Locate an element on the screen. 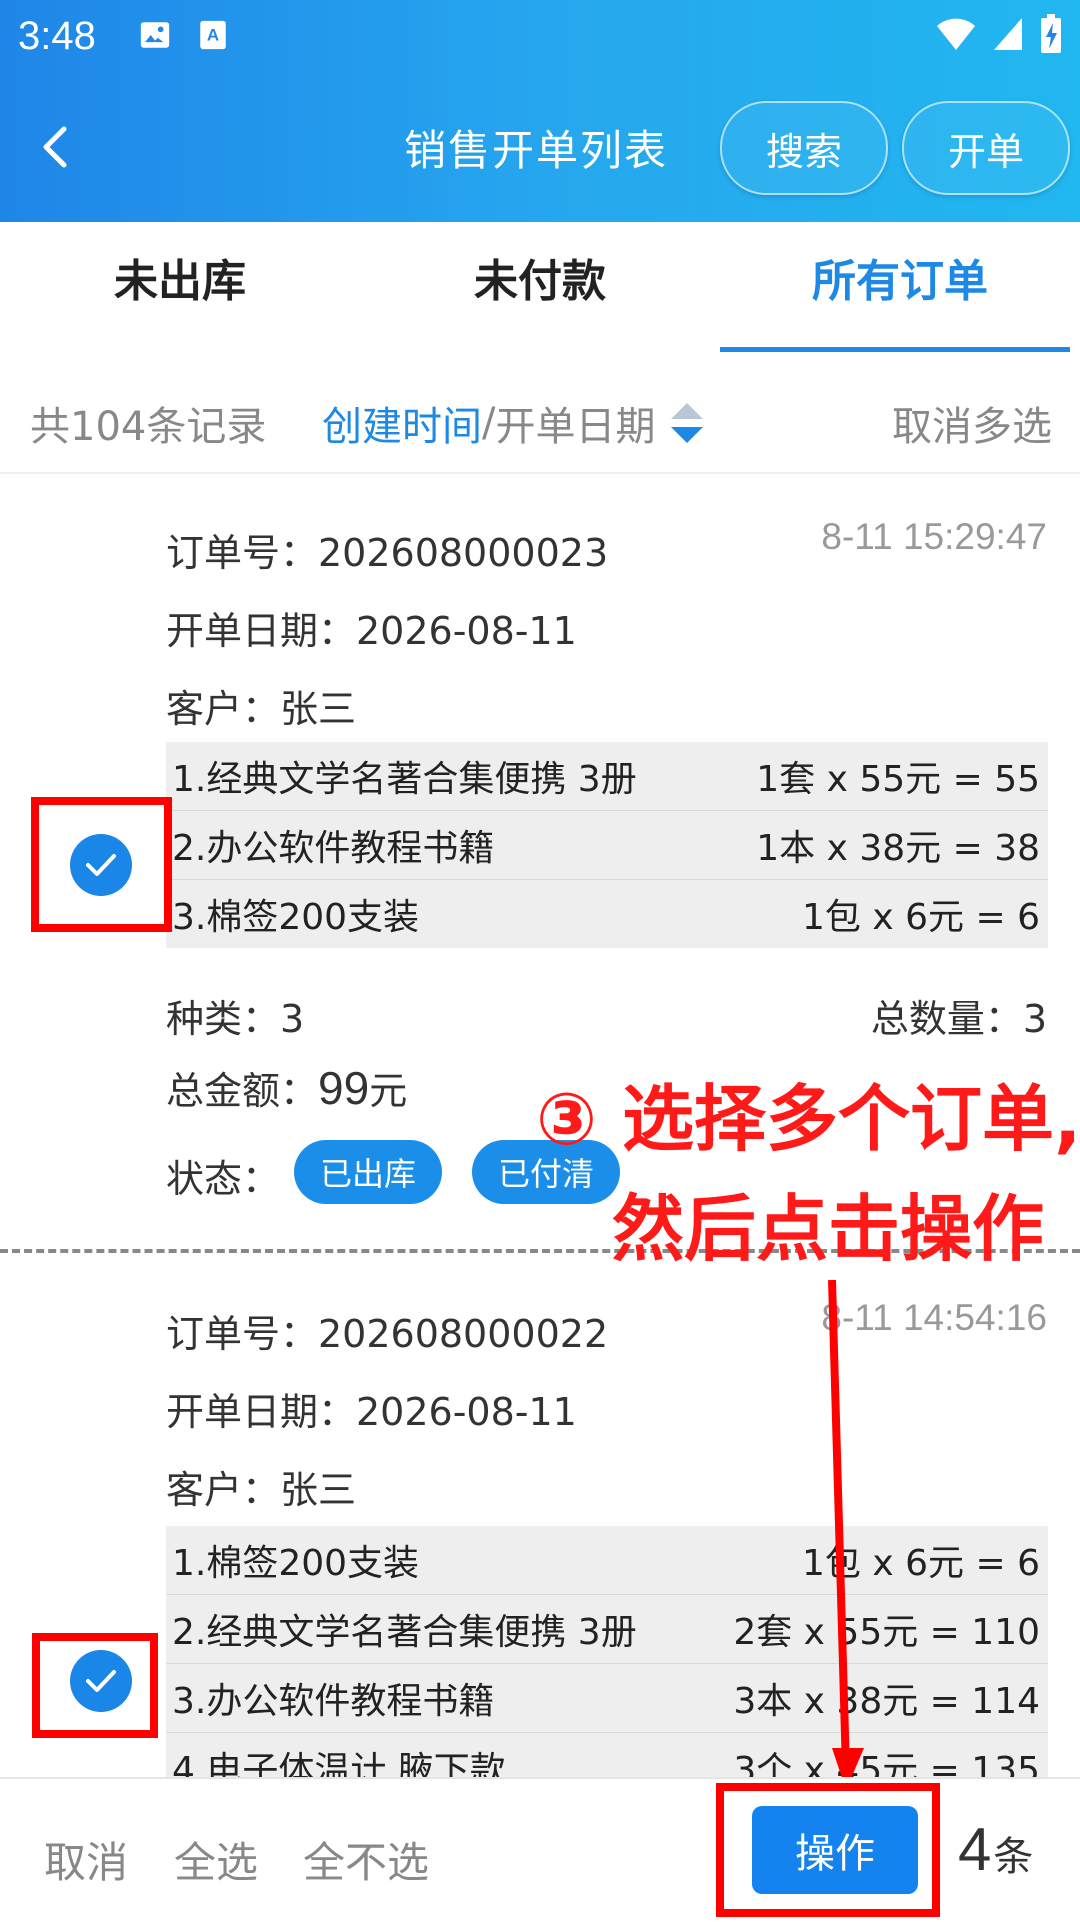  item-name: 2.办公软件教程书籍 is located at coordinates (333, 848).